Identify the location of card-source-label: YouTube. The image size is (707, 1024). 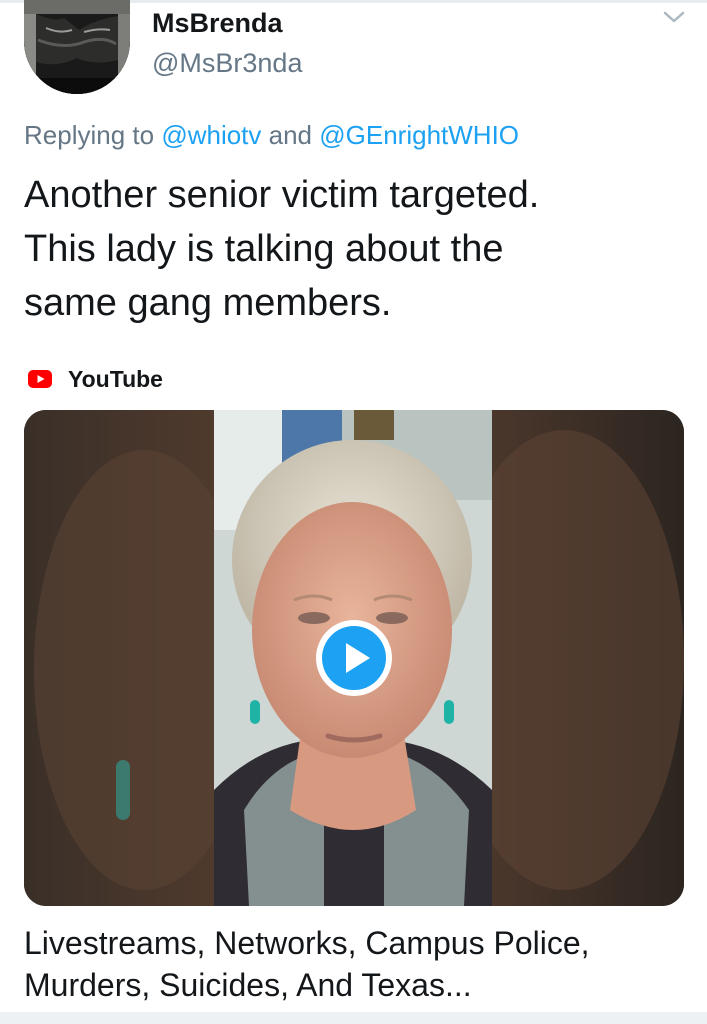
(115, 378).